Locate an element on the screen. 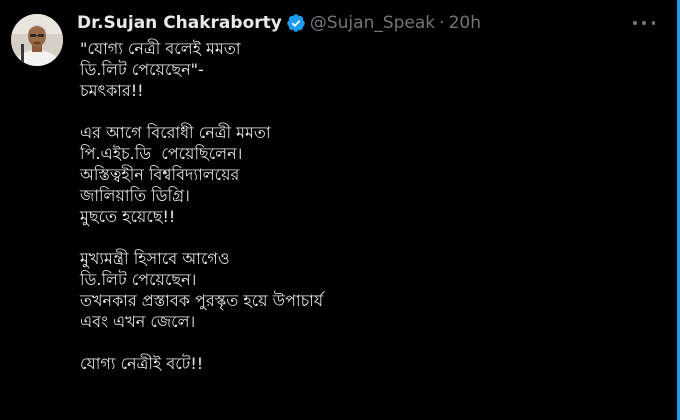 This screenshot has height=420, width=680. tweet-line: ডি.লিট পেয়েছেন"- is located at coordinates (142, 69).